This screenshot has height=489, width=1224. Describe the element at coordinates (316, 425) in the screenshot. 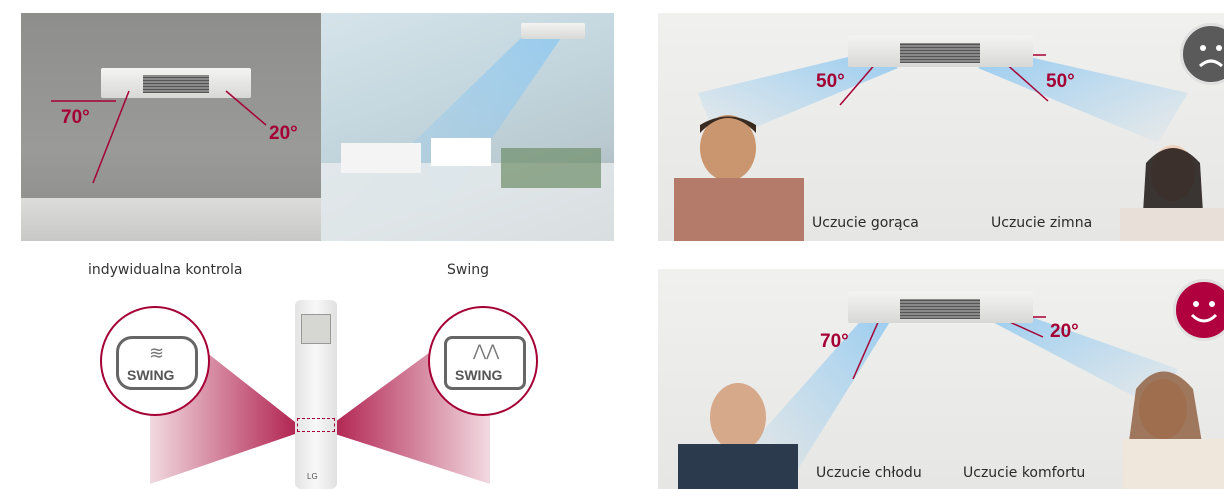

I see `remote-swing-highlight` at that location.